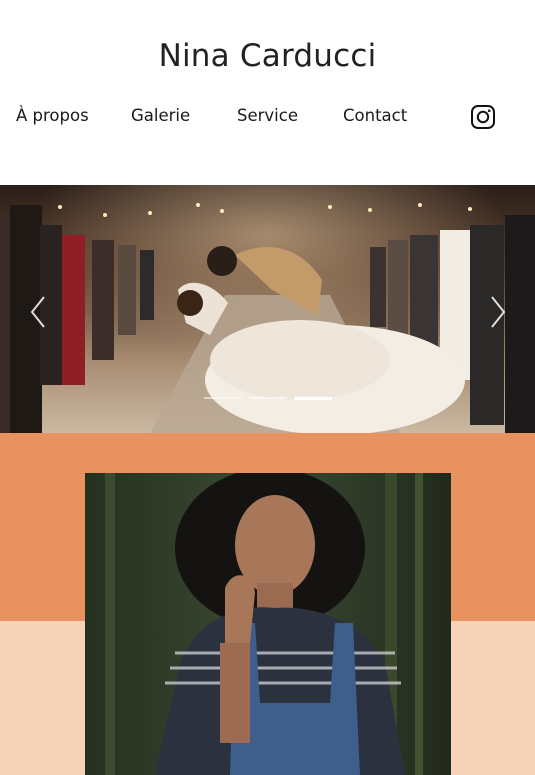 This screenshot has width=535, height=775. I want to click on instagram-icon, so click(483, 117).